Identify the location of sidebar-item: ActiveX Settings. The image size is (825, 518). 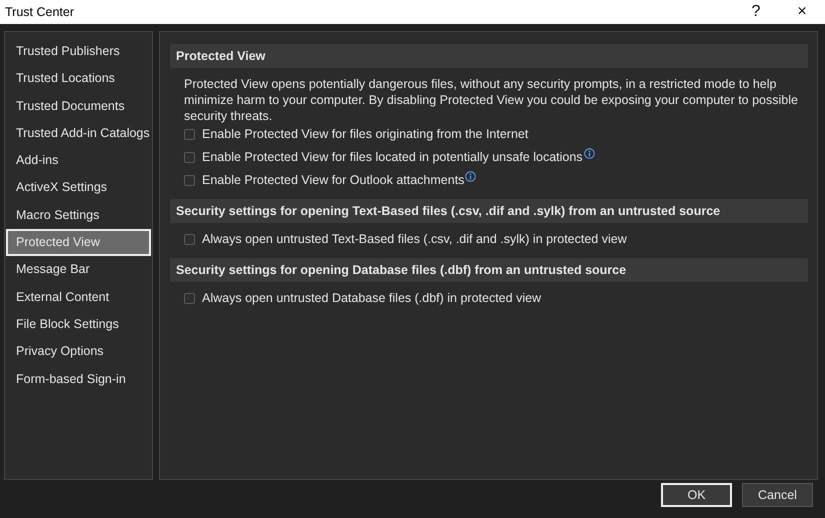
(78, 188).